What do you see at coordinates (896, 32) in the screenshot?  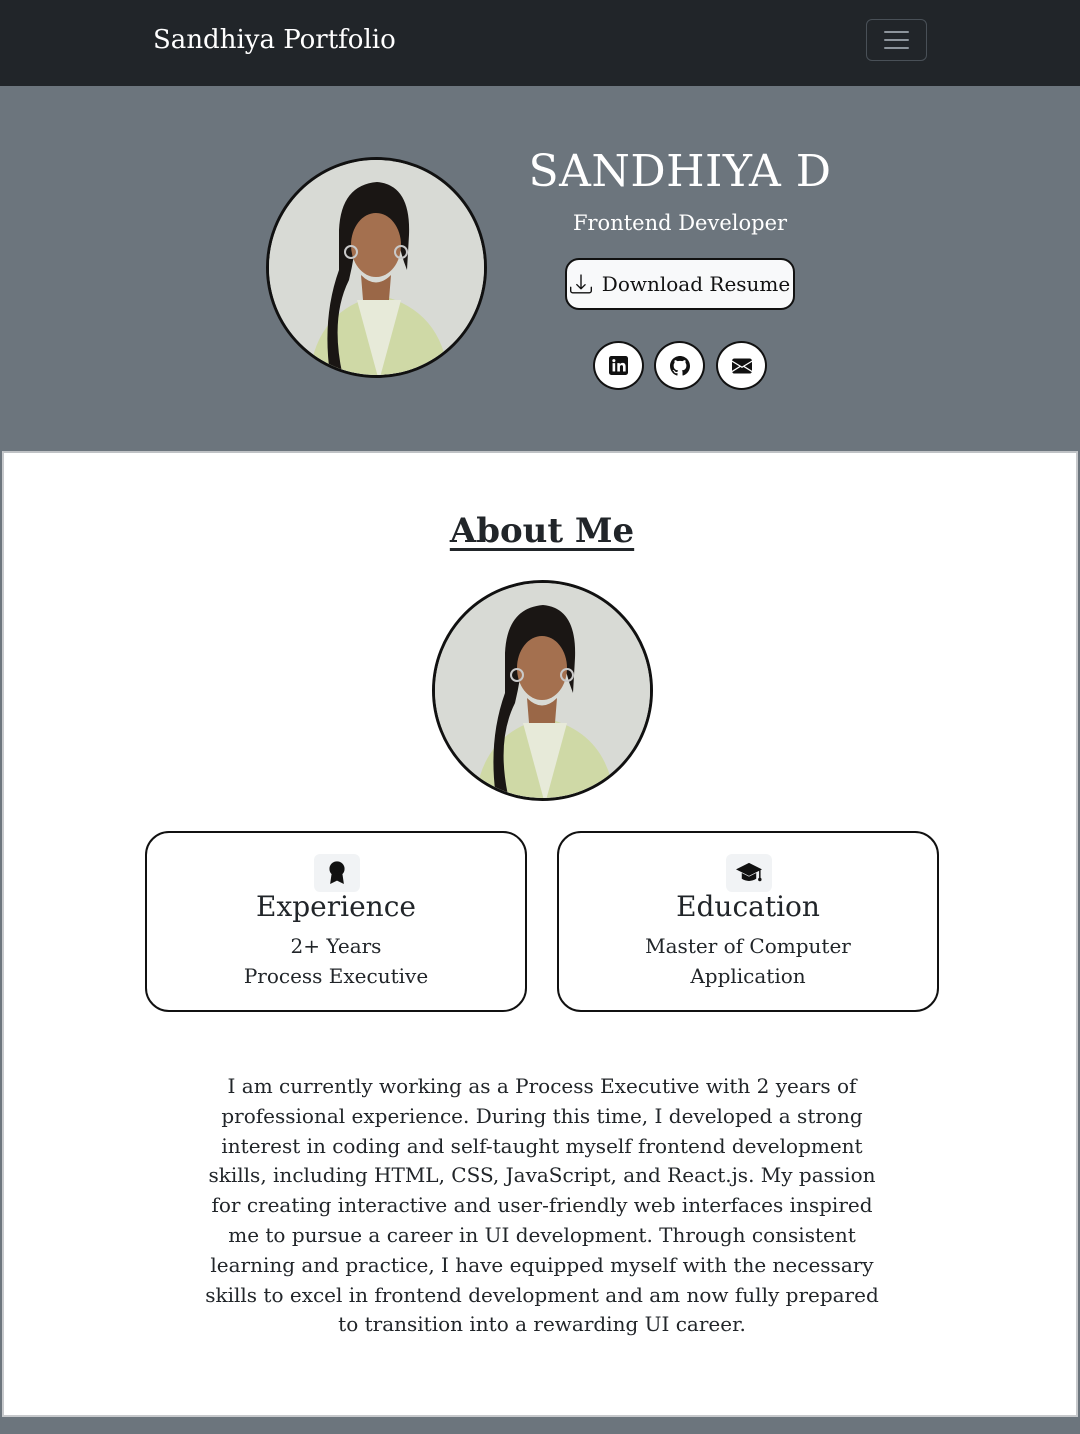 I see `hamburger-menu-icon` at bounding box center [896, 32].